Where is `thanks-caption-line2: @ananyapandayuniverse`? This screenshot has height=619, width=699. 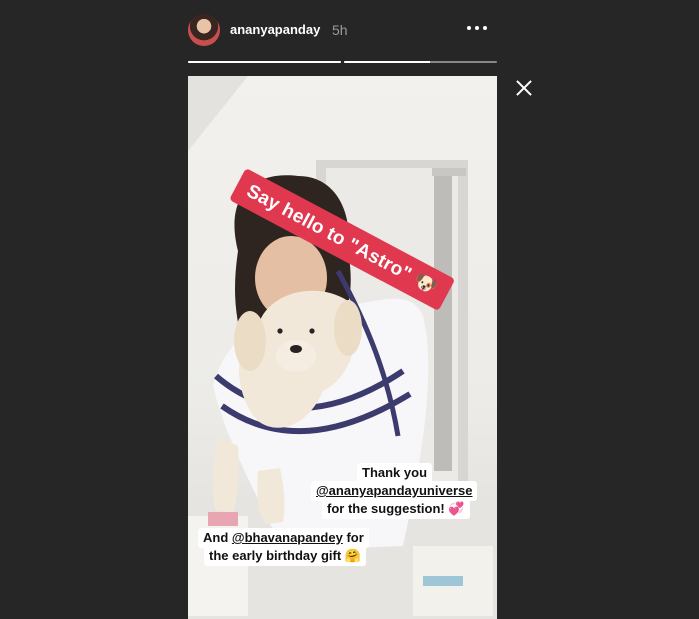
thanks-caption-line2: @ananyapandayuniverse is located at coordinates (394, 491).